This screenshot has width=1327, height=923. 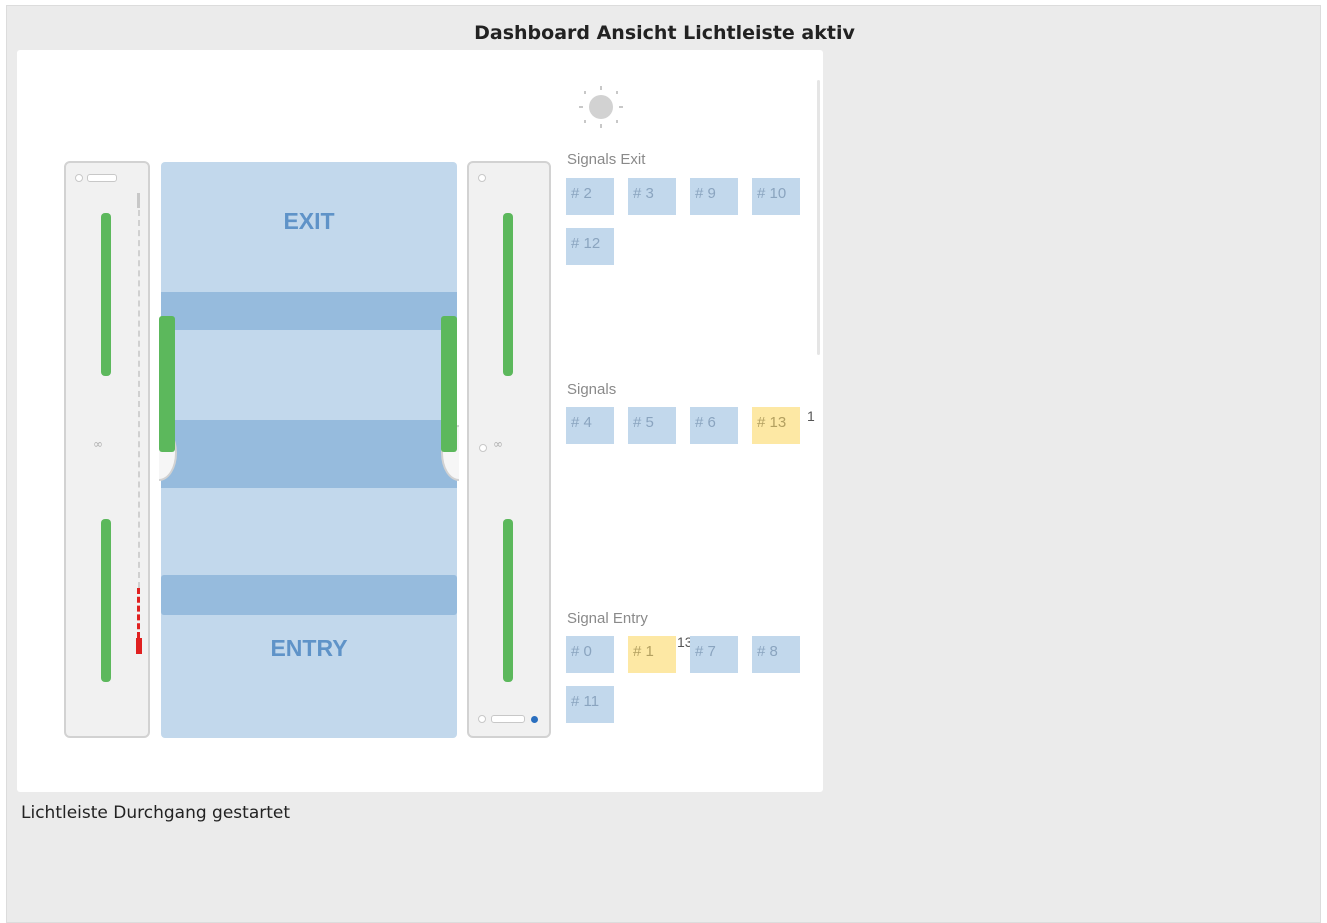 I want to click on signal-chip: # 9, so click(x=714, y=196).